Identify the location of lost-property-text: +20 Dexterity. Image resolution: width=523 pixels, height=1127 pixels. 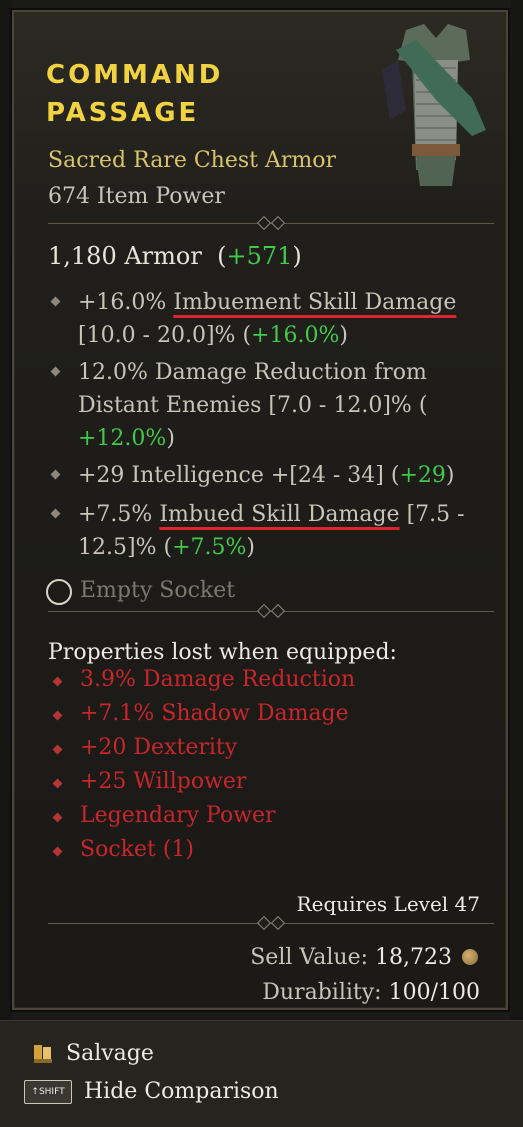
(159, 747).